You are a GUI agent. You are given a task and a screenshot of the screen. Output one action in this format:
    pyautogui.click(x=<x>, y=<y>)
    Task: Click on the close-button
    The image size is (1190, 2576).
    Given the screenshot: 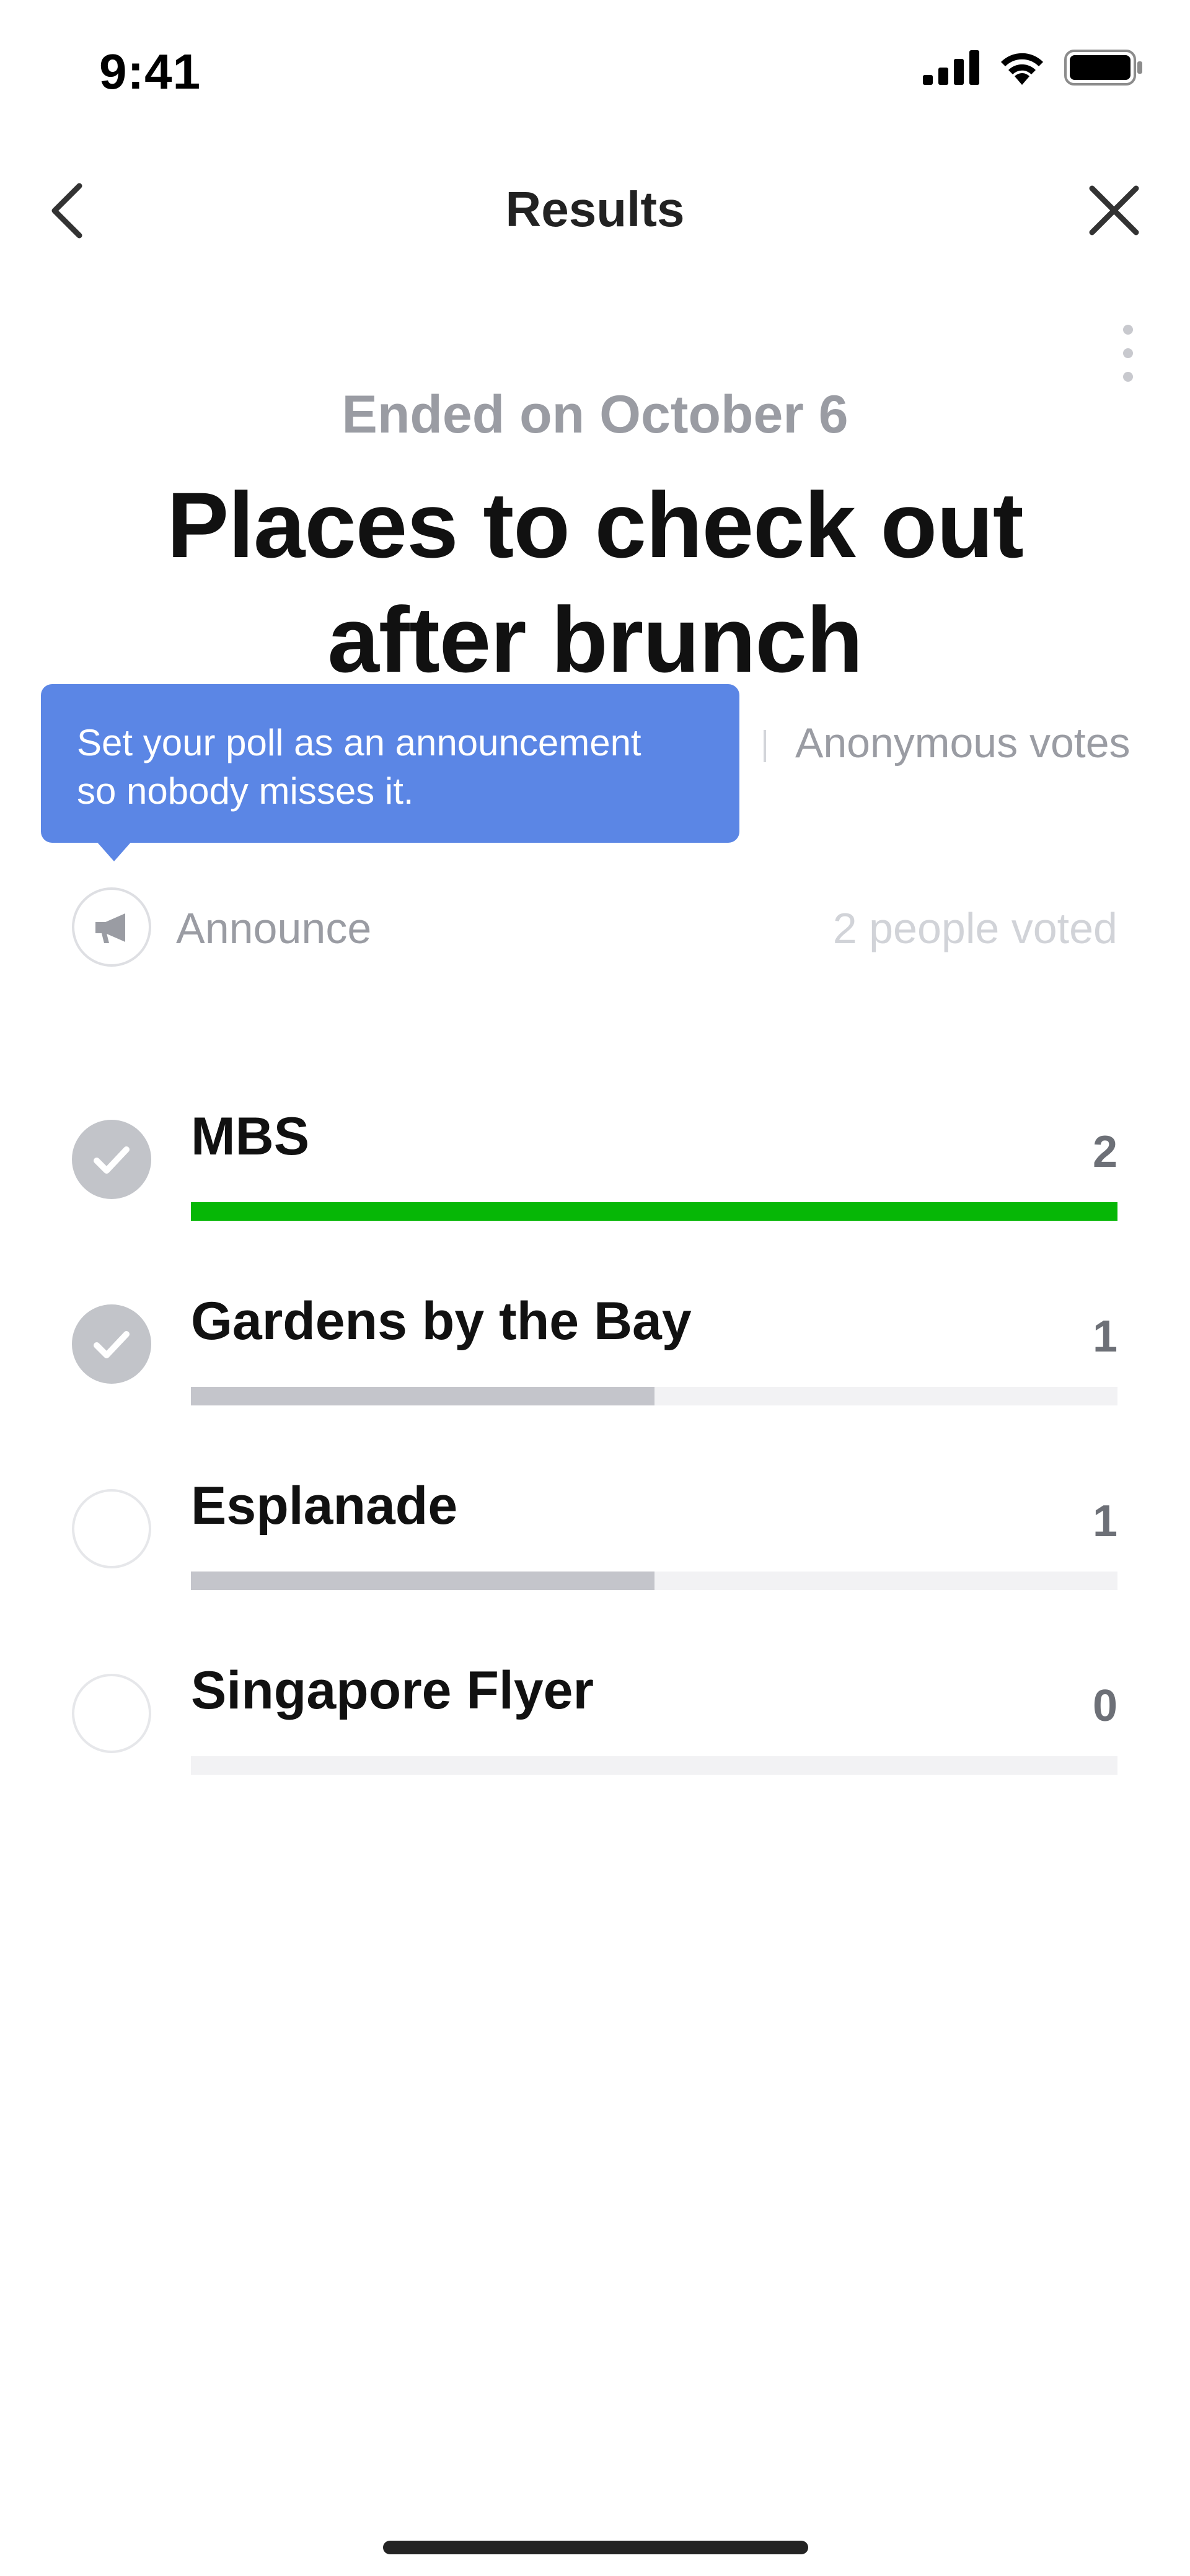 What is the action you would take?
    pyautogui.click(x=1114, y=211)
    